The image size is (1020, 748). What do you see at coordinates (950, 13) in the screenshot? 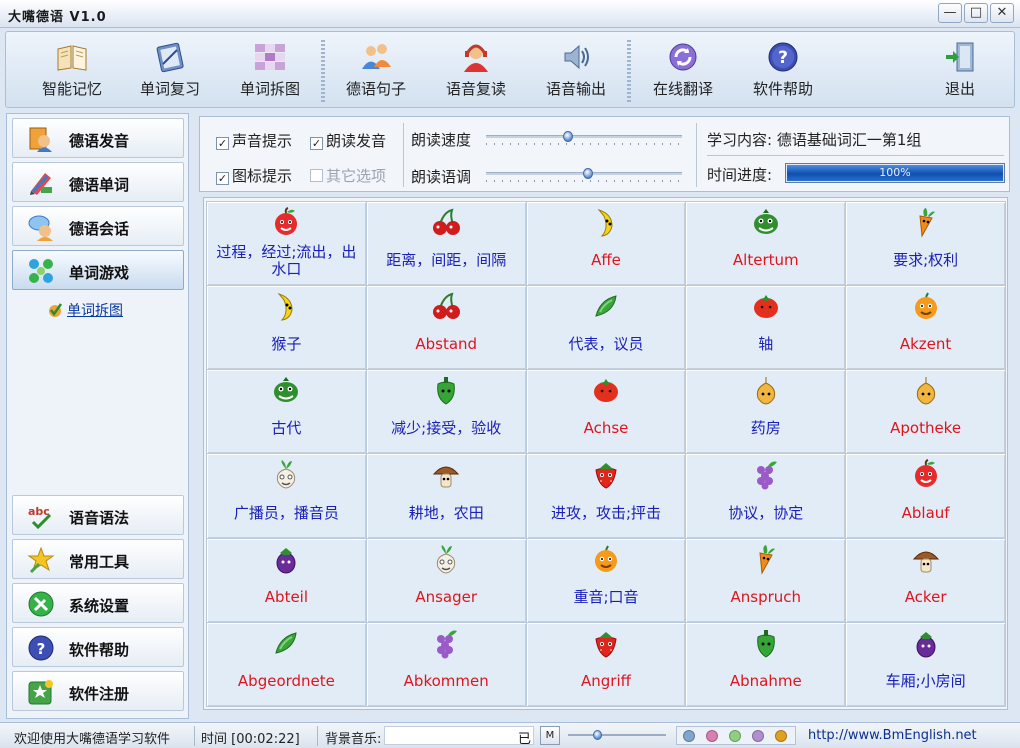
I see `minimize-button: —` at bounding box center [950, 13].